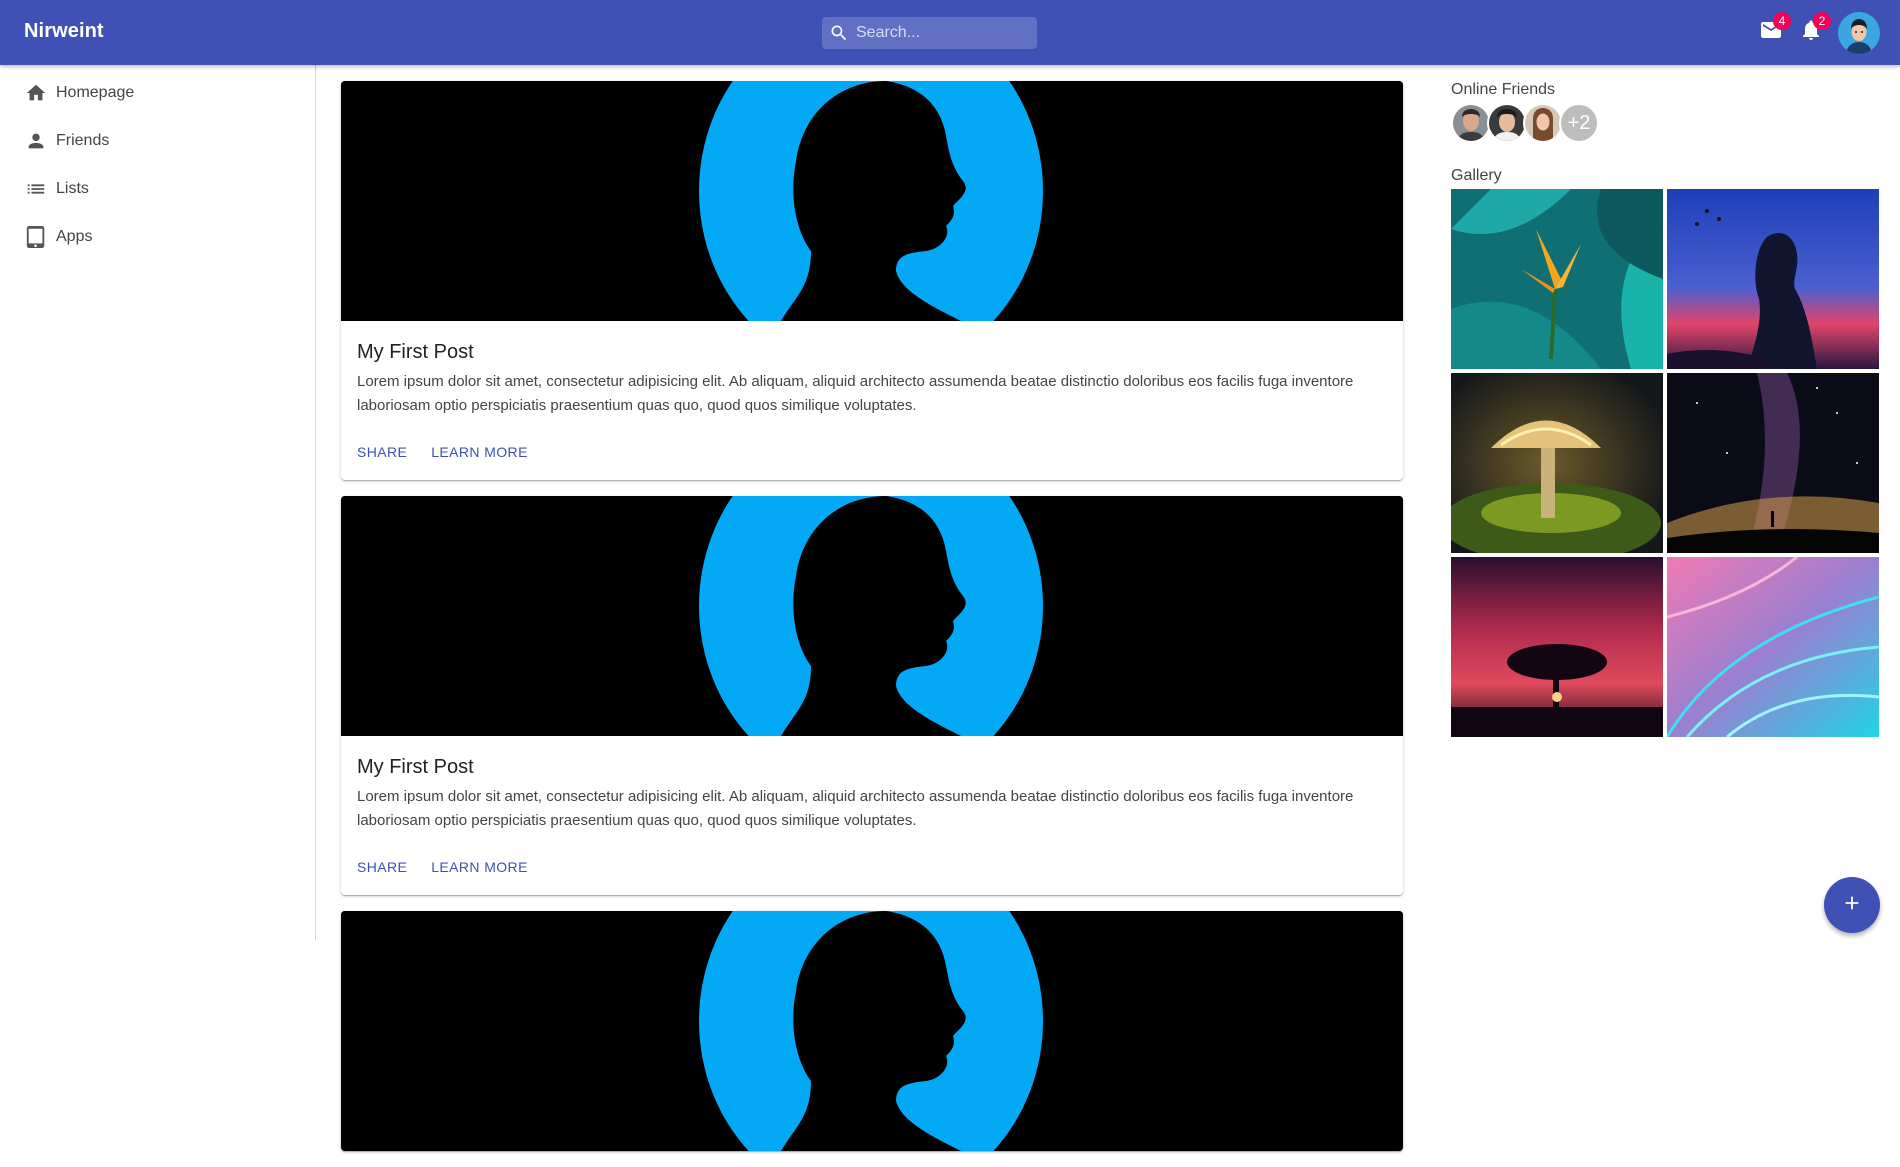  I want to click on mail-badge: 4, so click(1782, 21).